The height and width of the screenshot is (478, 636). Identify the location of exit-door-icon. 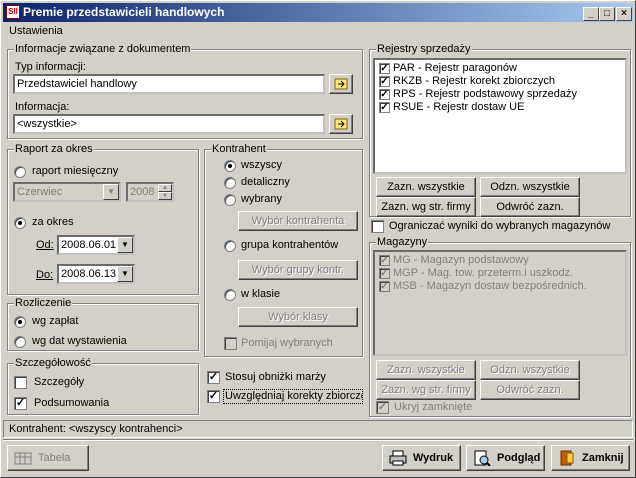
(567, 458).